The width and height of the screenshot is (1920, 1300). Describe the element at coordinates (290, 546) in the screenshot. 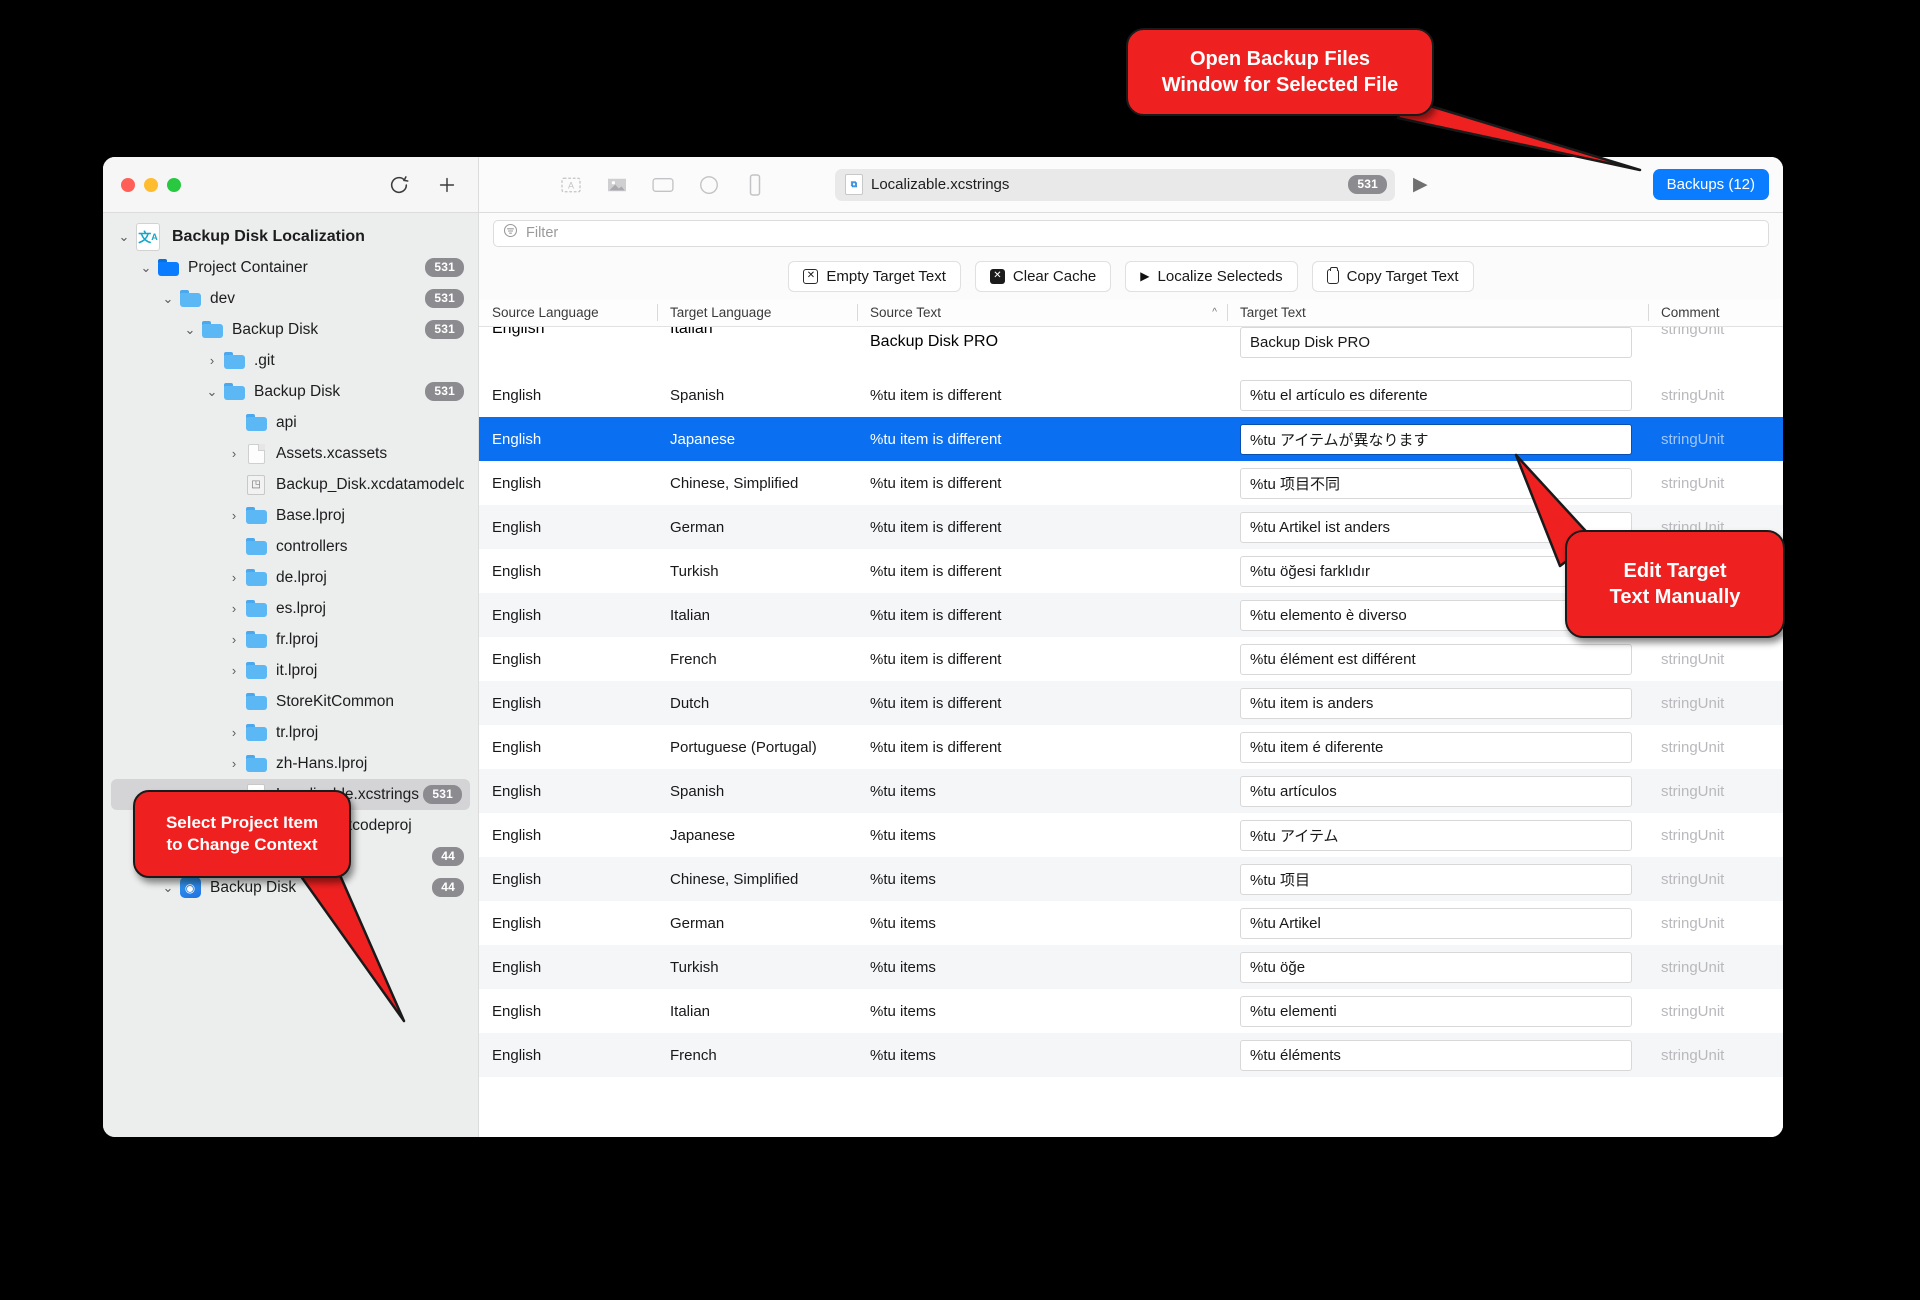

I see `sidebar-item-controllers: controllers` at that location.